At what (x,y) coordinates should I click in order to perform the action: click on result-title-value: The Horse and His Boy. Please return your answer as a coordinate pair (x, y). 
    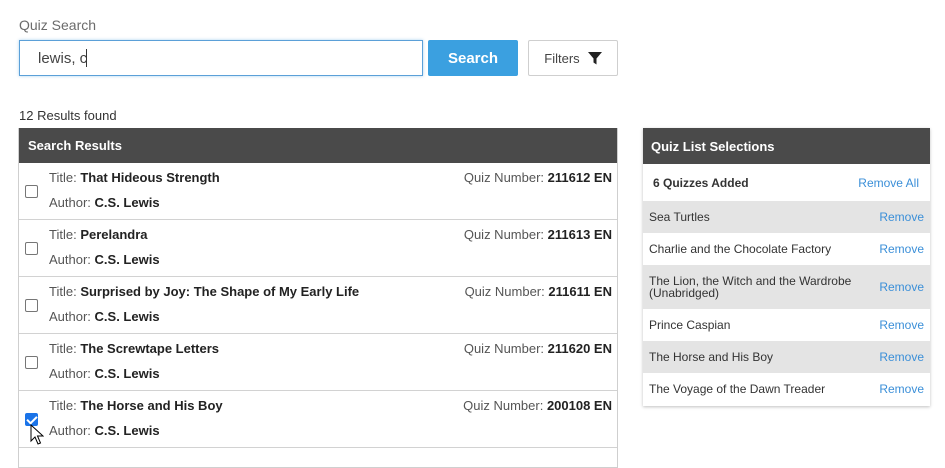
    Looking at the image, I should click on (151, 405).